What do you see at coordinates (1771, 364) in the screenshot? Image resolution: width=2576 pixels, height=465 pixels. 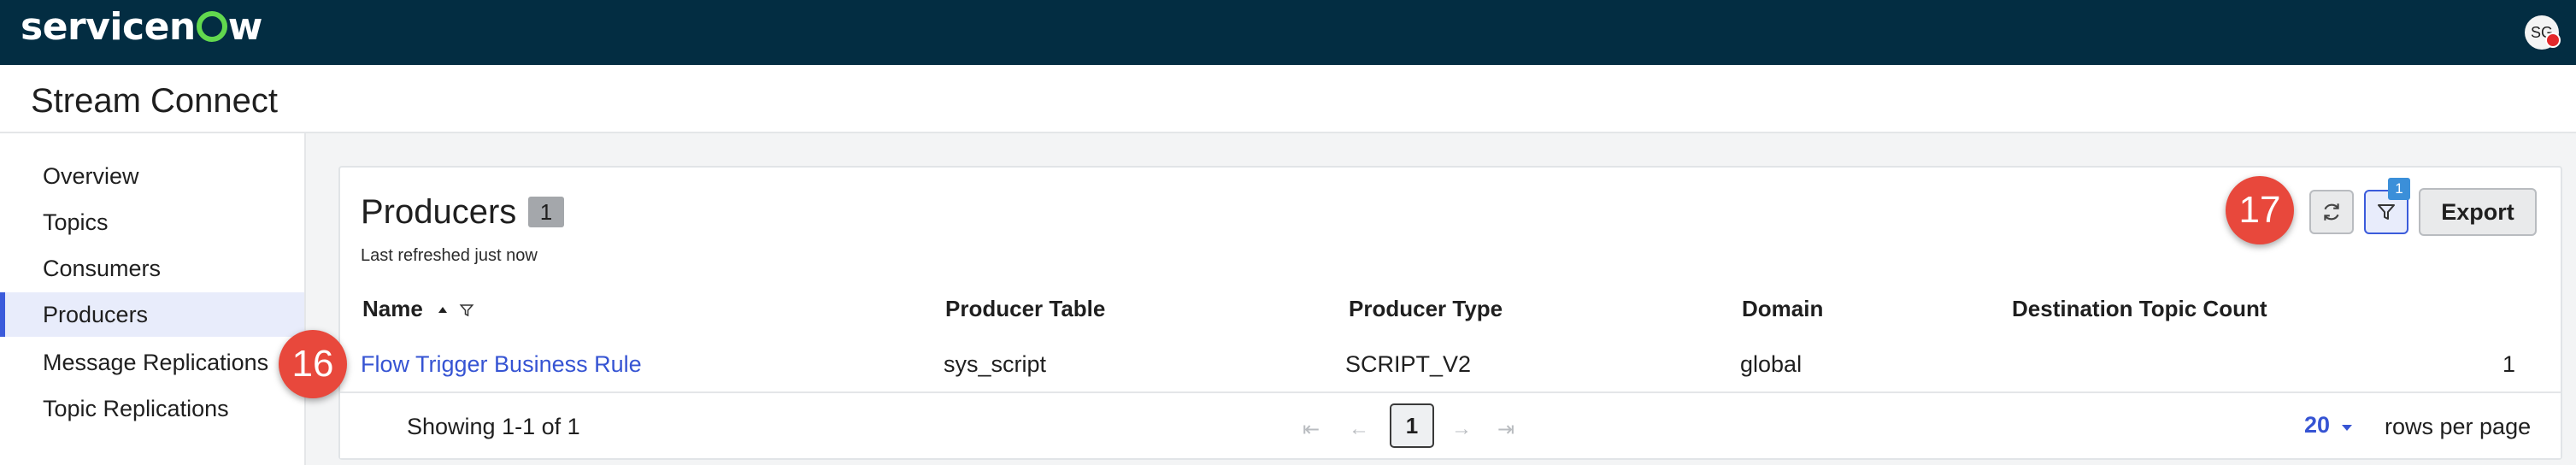 I see `domain-cell: global` at bounding box center [1771, 364].